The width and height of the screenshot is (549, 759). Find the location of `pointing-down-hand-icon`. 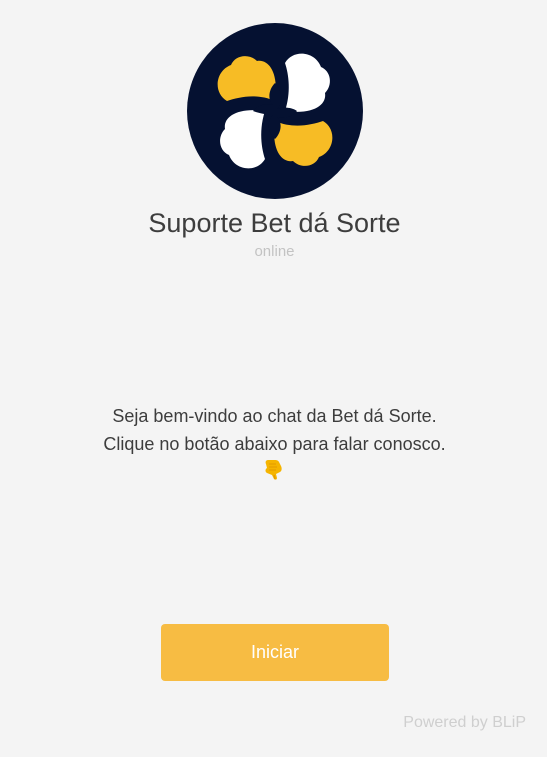

pointing-down-hand-icon is located at coordinates (273, 470).